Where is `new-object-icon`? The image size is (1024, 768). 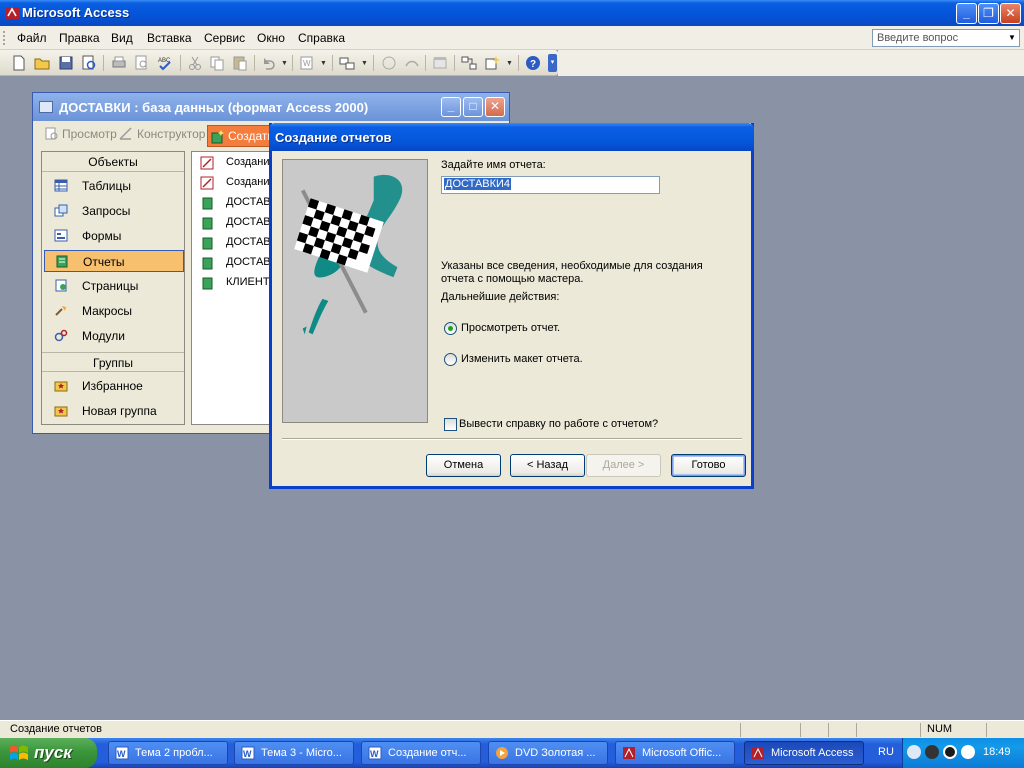
new-object-icon is located at coordinates (492, 63).